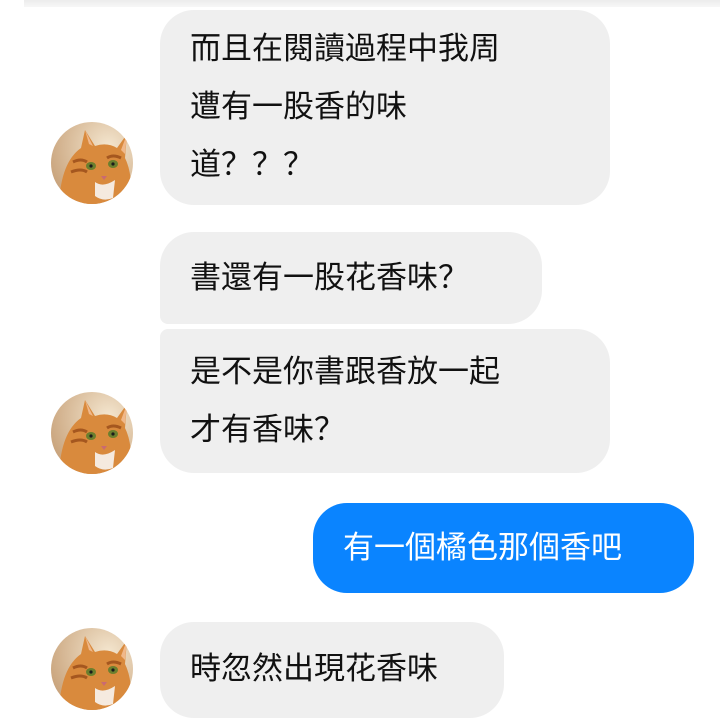  I want to click on incoming-message-bubble: 書還有一股花香味？, so click(351, 278).